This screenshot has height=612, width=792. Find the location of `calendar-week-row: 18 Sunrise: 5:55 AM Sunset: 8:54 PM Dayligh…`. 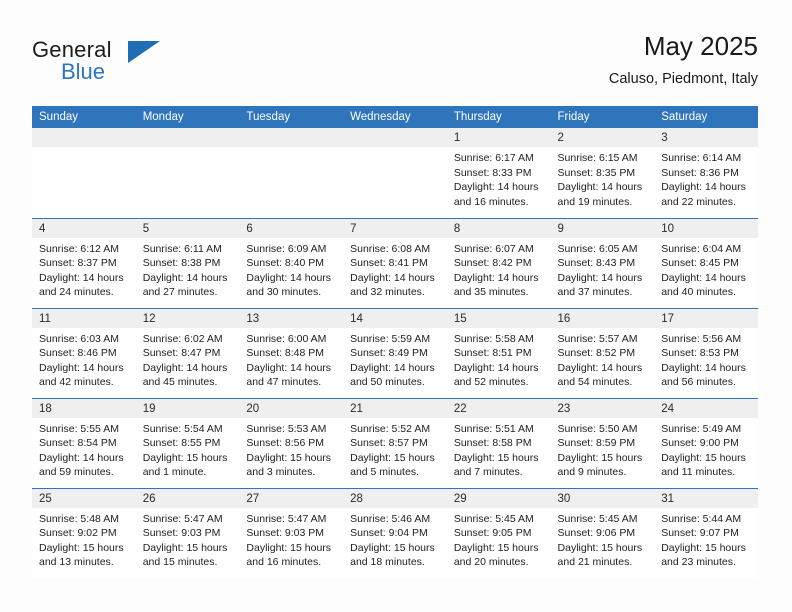

calendar-week-row: 18 Sunrise: 5:55 AM Sunset: 8:54 PM Dayligh… is located at coordinates (395, 442).